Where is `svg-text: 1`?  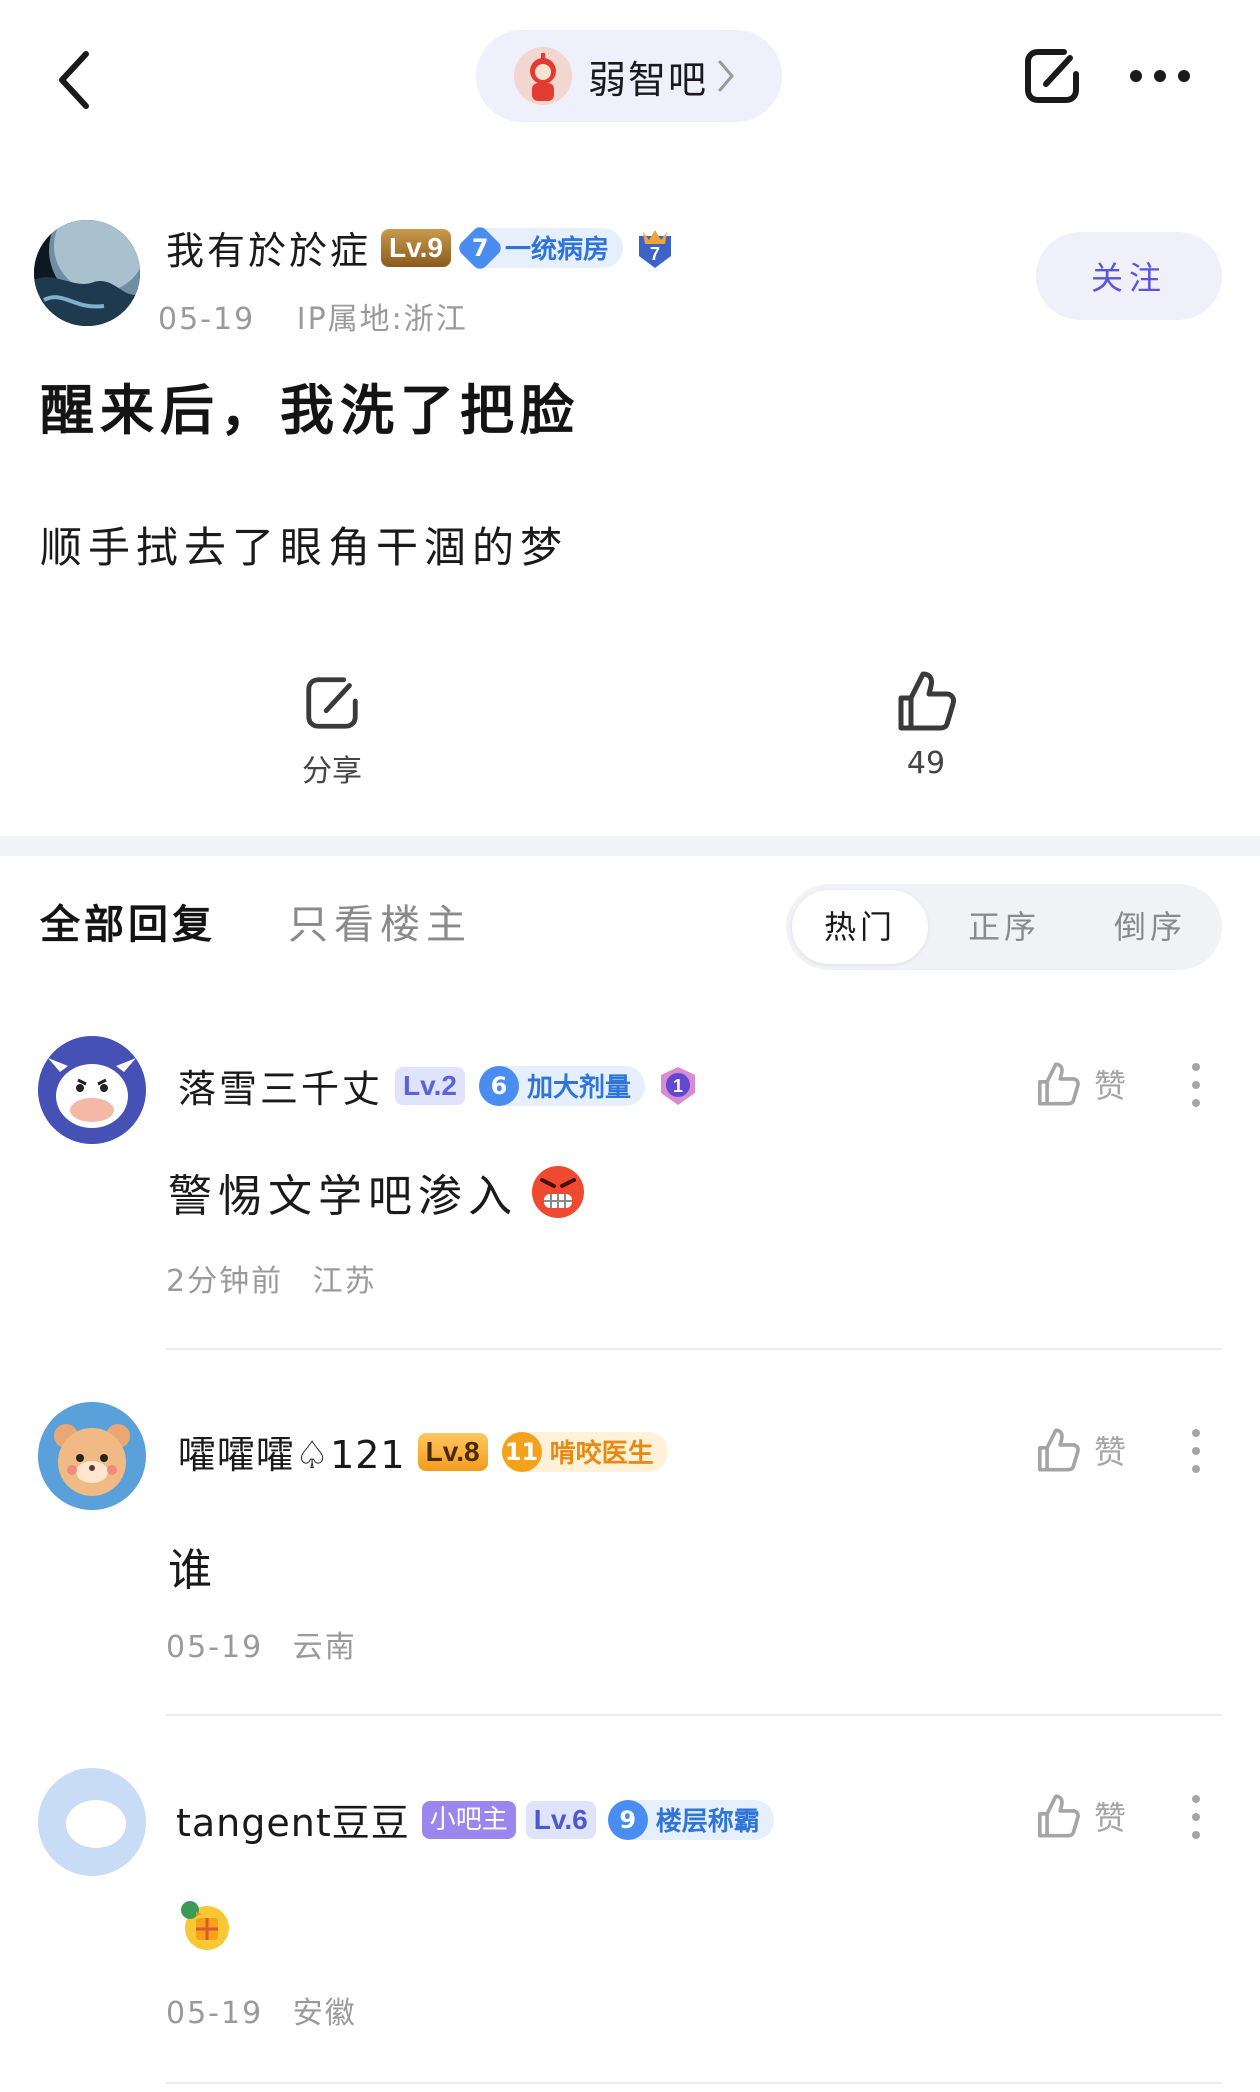 svg-text: 1 is located at coordinates (678, 1086).